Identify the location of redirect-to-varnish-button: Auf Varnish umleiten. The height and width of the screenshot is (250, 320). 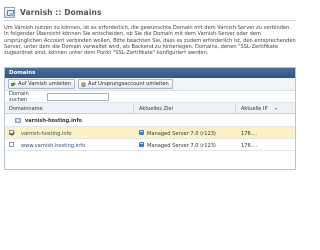
(41, 84).